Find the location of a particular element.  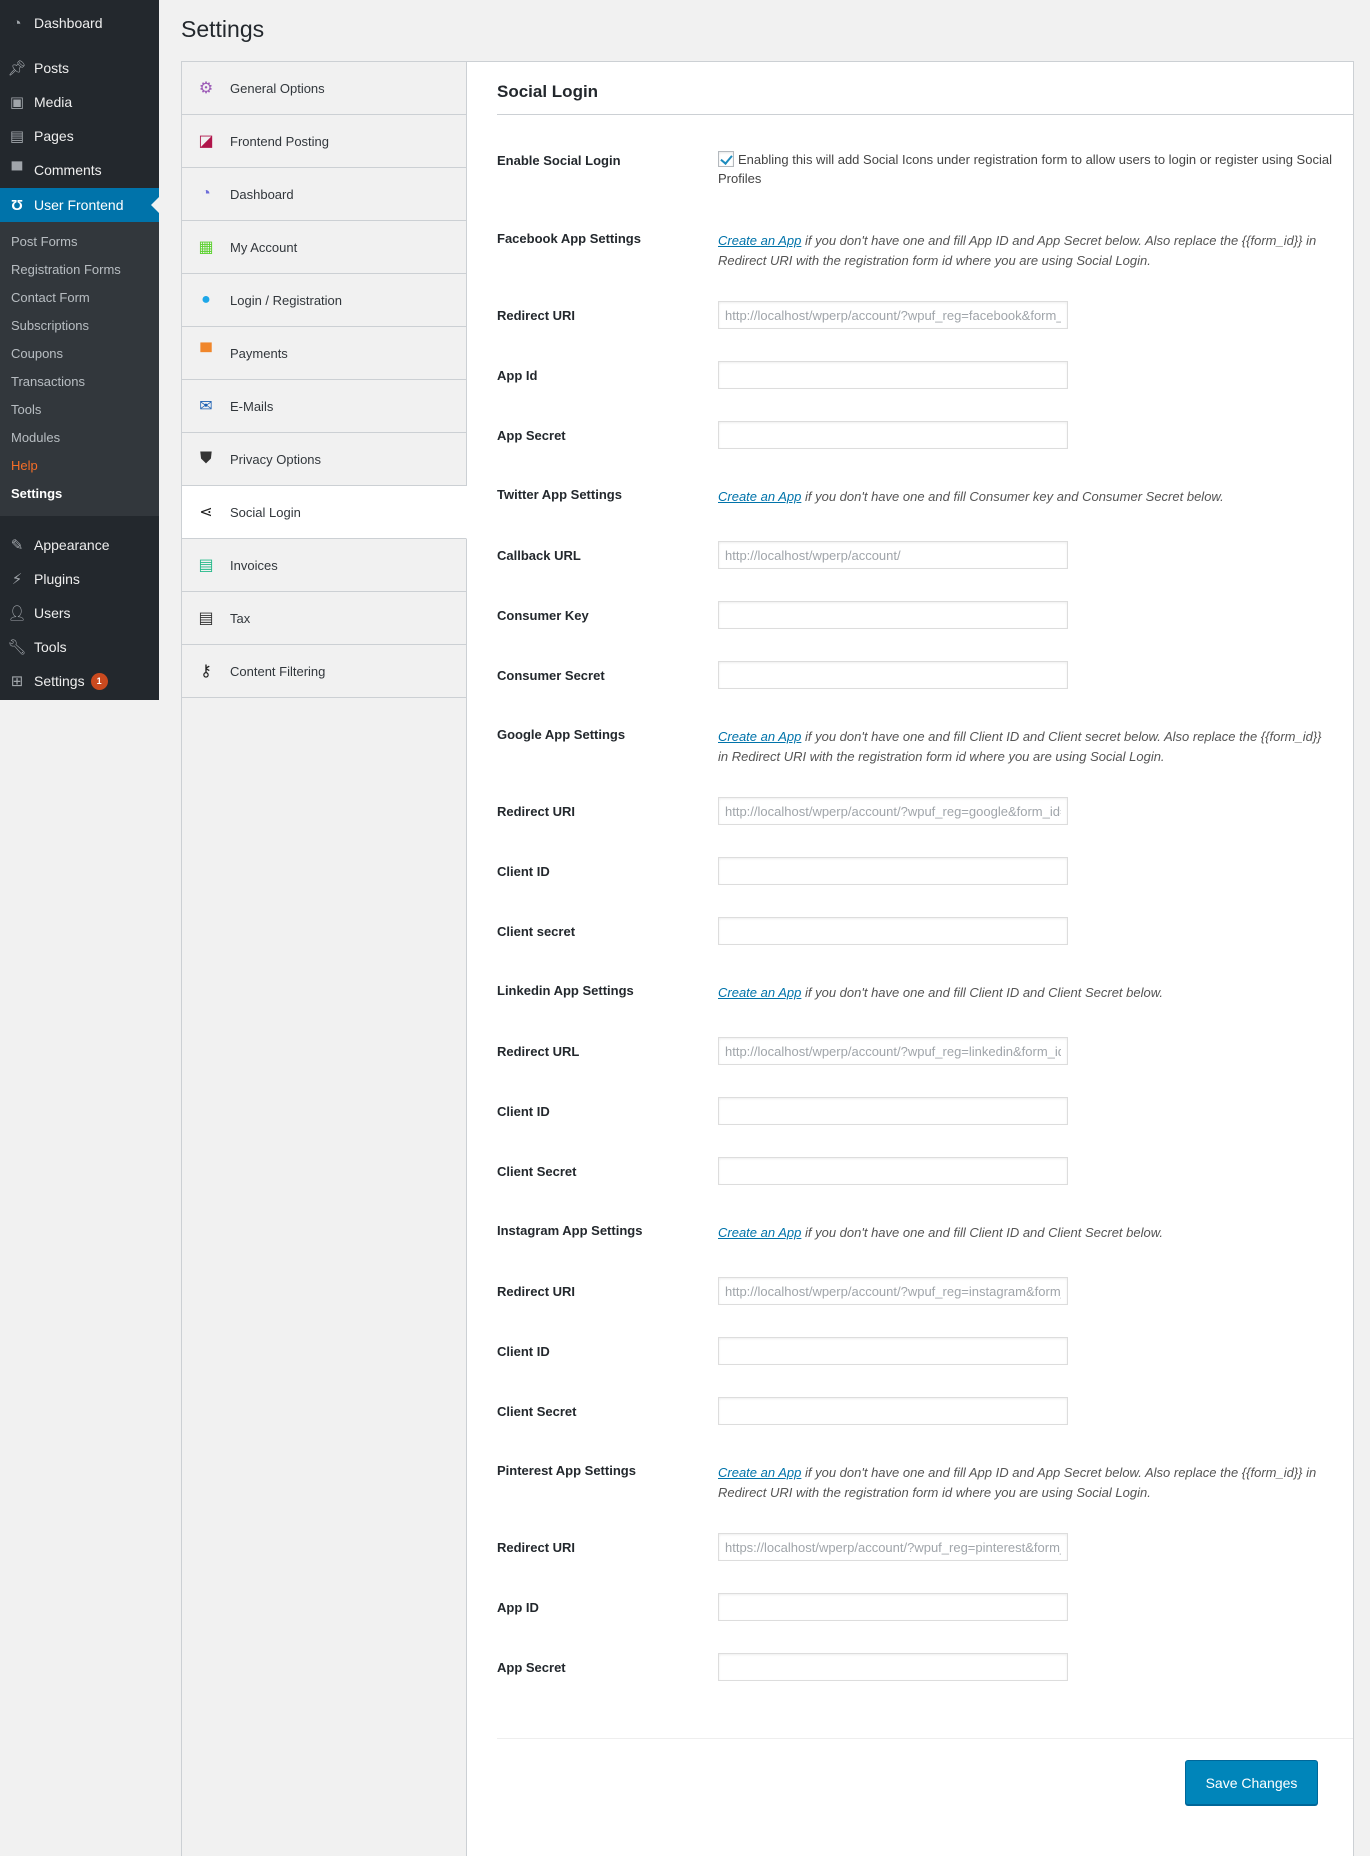

submenu-tools: Tools is located at coordinates (79, 410).